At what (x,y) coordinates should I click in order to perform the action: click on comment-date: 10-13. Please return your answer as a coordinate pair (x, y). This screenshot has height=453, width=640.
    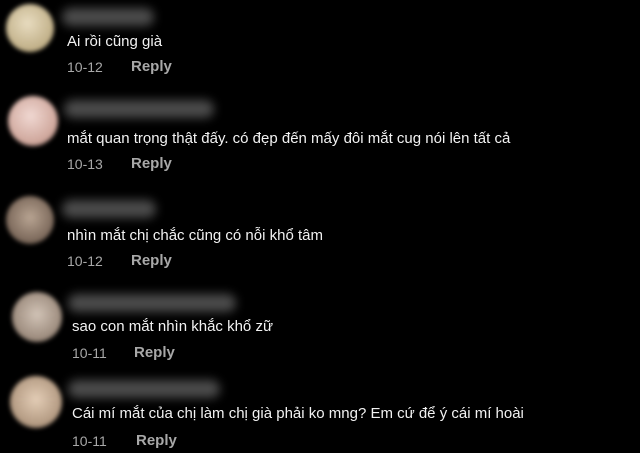
    Looking at the image, I should click on (85, 164).